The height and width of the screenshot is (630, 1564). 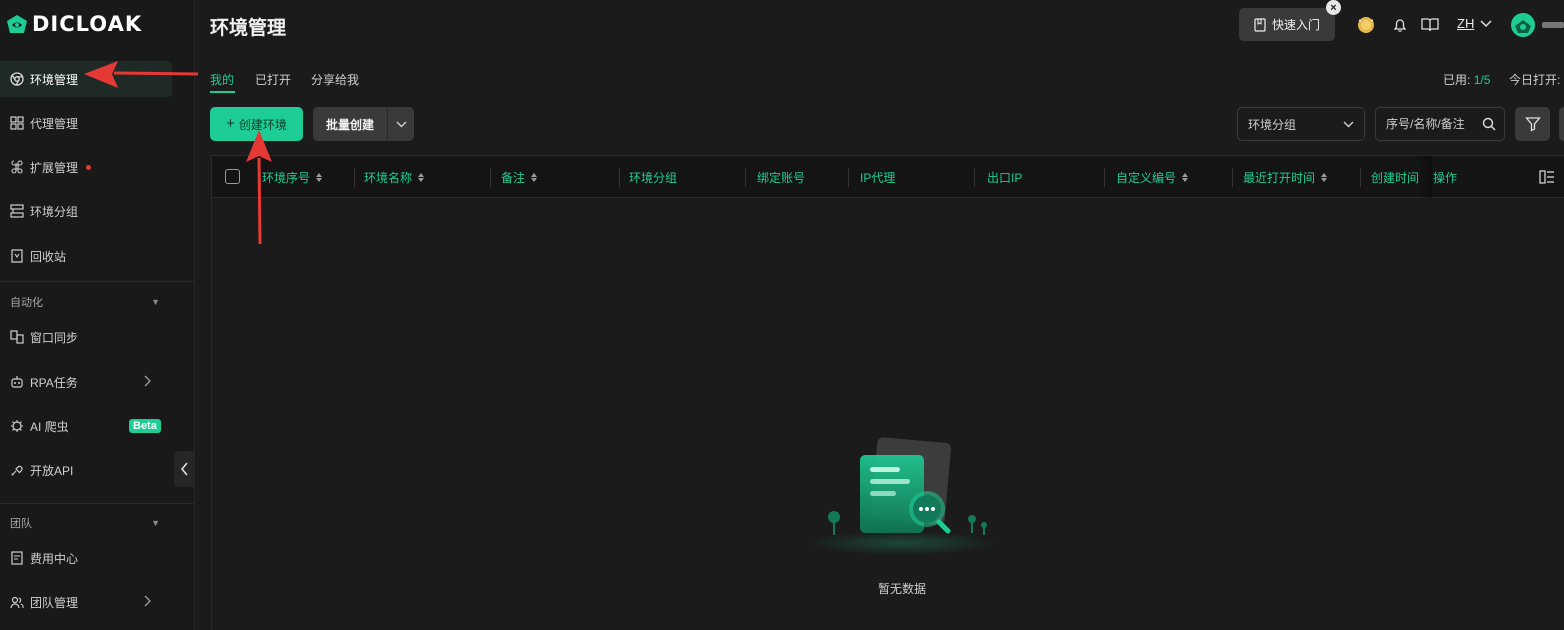 I want to click on sidebar-item-label: 开放API, so click(x=52, y=470).